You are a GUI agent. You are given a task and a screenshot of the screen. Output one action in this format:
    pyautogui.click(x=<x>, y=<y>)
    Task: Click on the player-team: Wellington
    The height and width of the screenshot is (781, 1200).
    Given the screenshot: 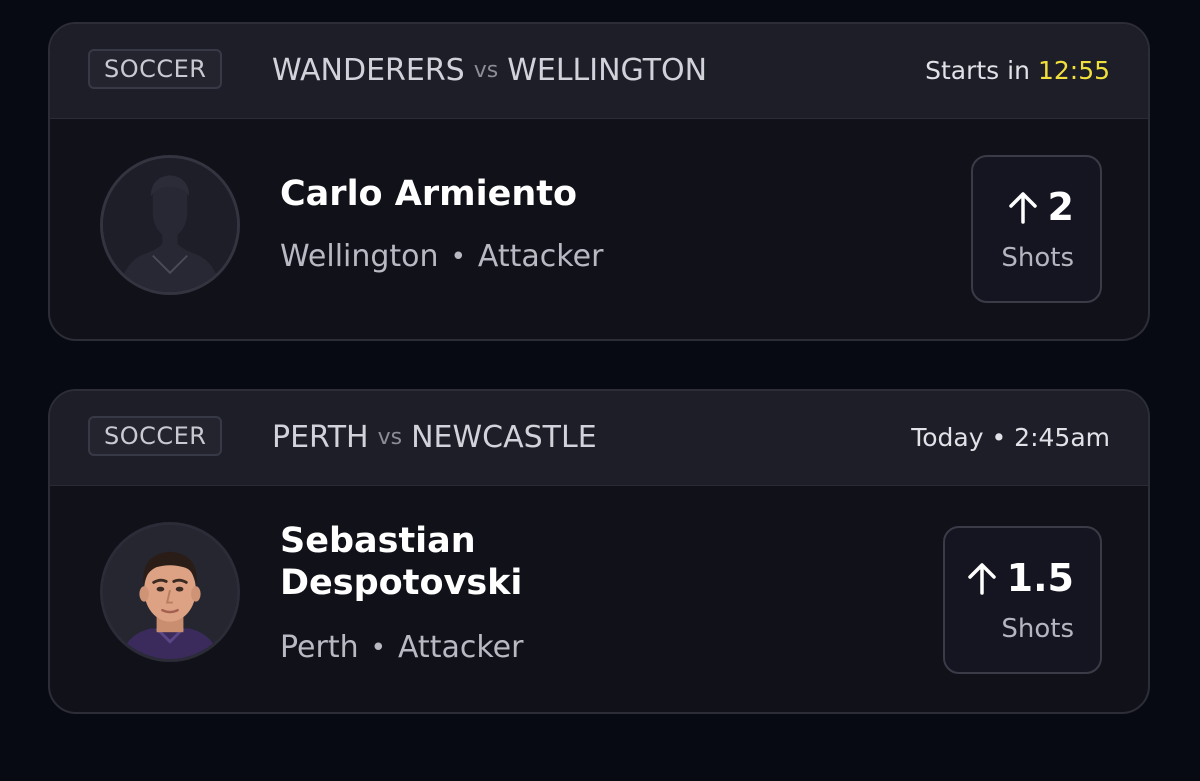 What is the action you would take?
    pyautogui.click(x=359, y=256)
    